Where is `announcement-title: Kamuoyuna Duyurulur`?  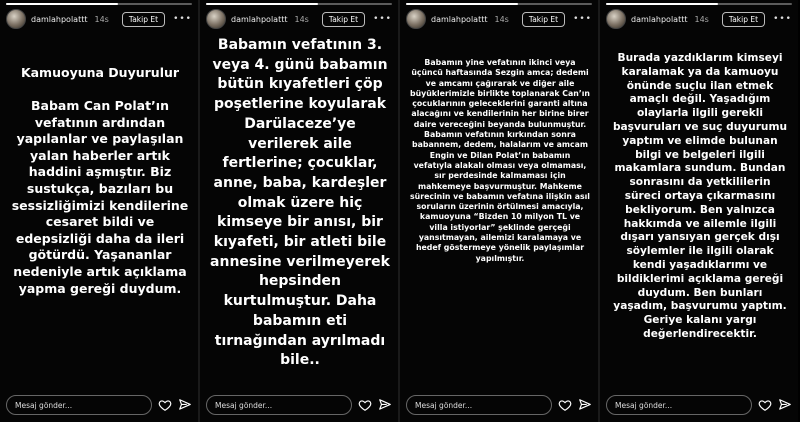
announcement-title: Kamuoyuna Duyurulur is located at coordinates (100, 72).